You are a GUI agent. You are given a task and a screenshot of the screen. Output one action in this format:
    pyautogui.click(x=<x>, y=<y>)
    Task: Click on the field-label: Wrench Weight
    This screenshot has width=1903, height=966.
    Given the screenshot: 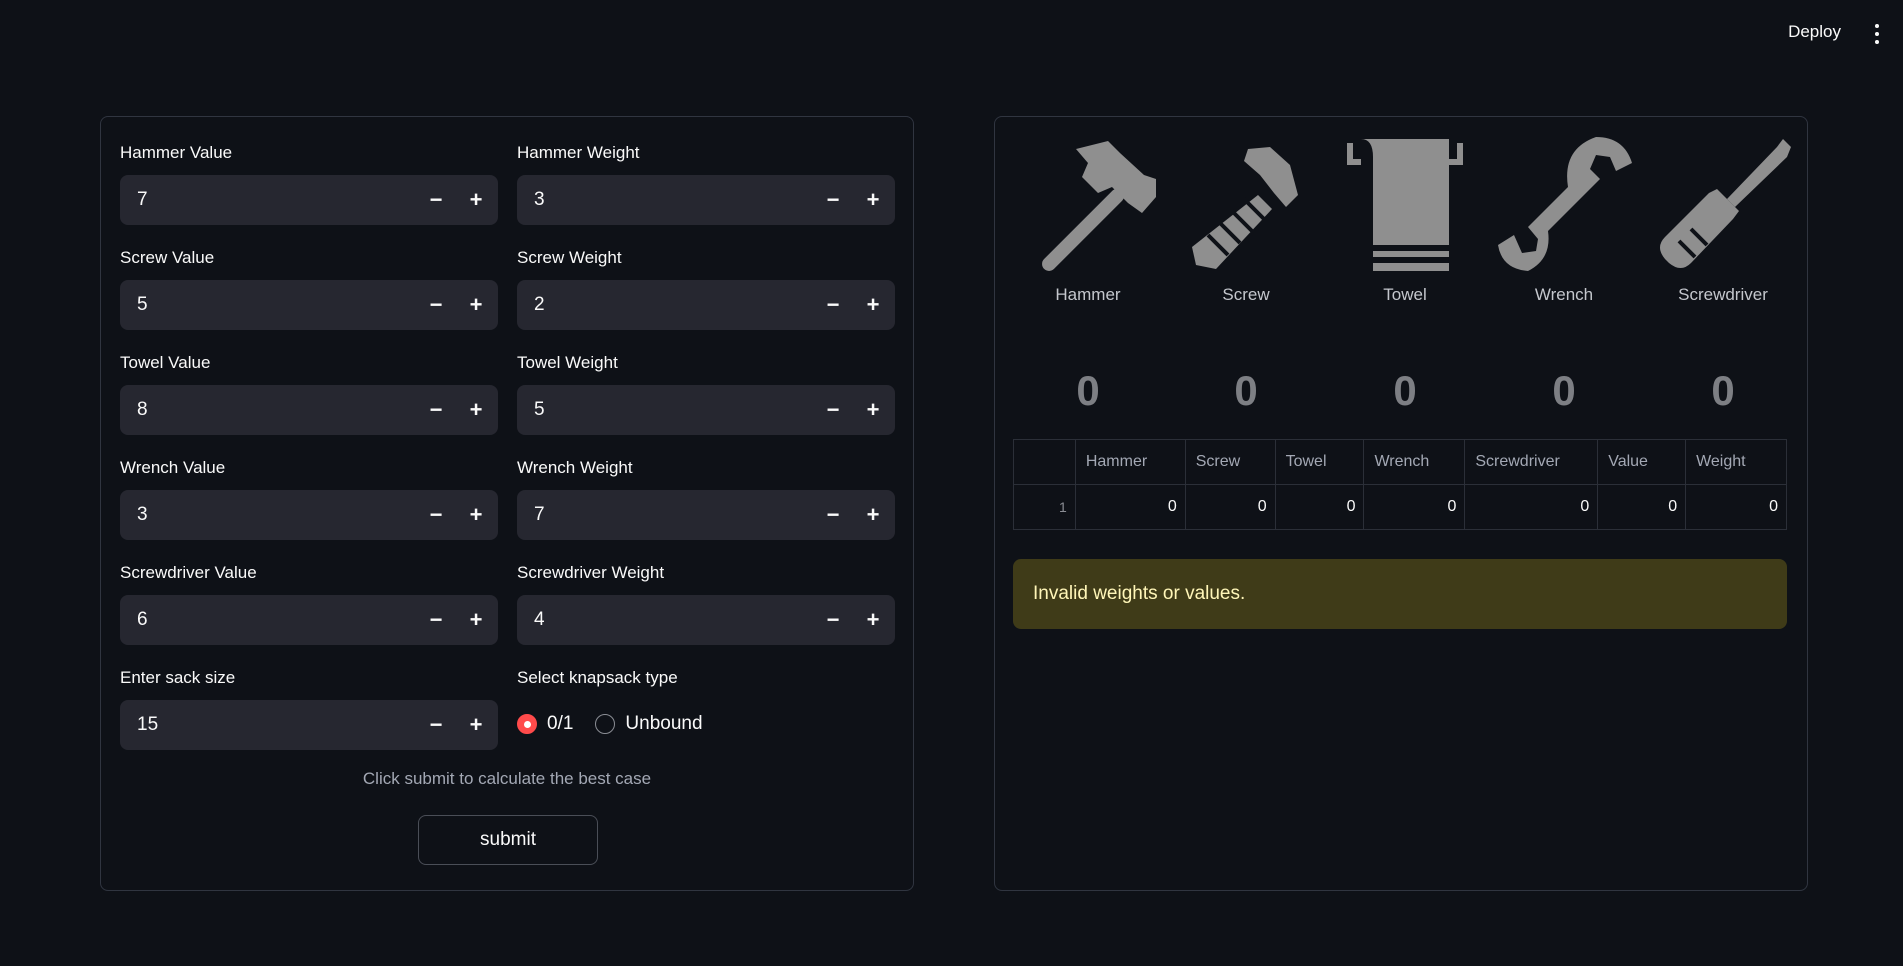 What is the action you would take?
    pyautogui.click(x=575, y=467)
    